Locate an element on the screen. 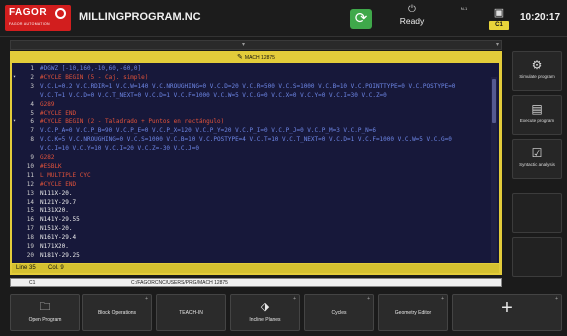  softkey-label: TEACH-IN is located at coordinates (191, 313).